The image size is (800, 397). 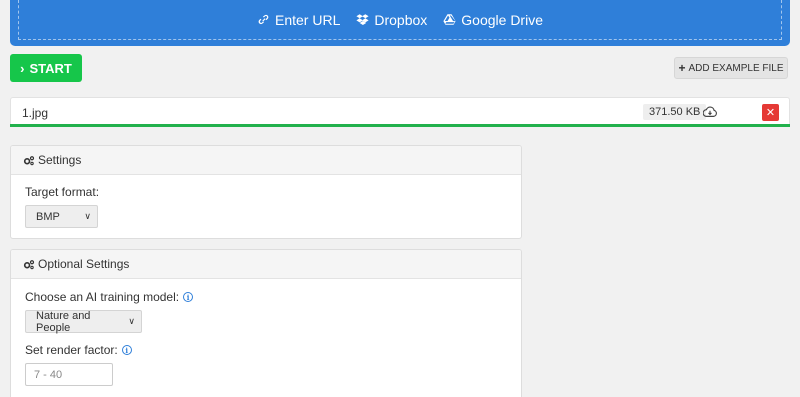 I want to click on close-icon: ✕, so click(x=770, y=113).